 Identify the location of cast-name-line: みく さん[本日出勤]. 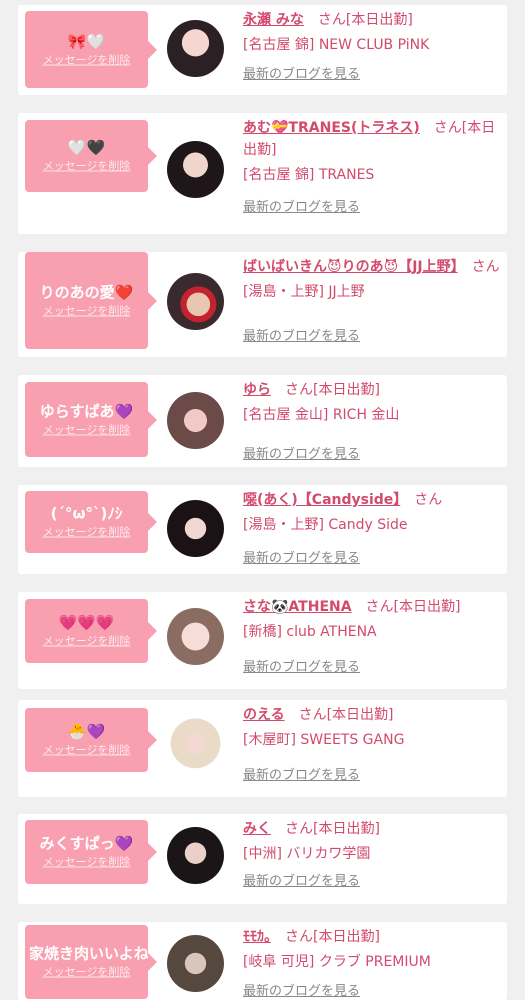
(372, 829).